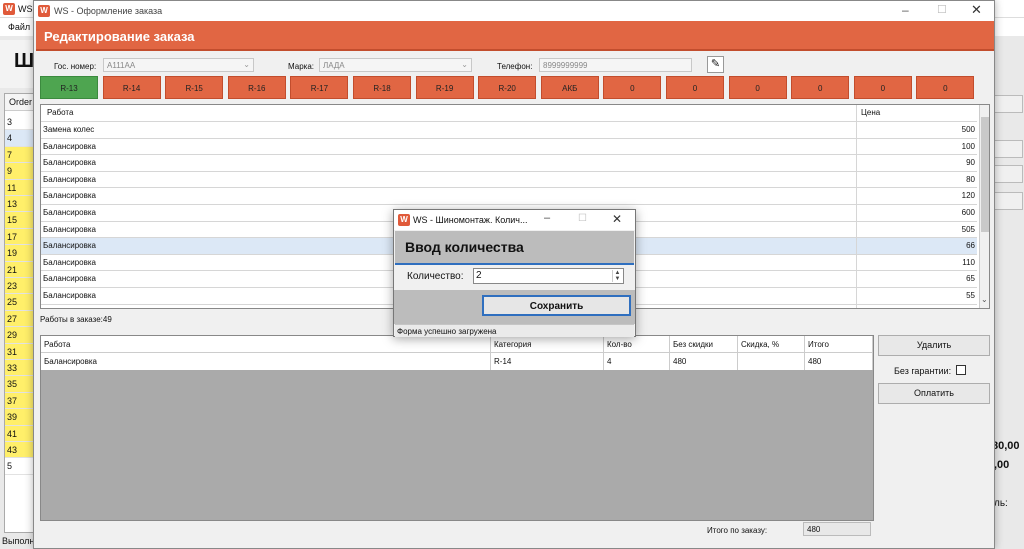 This screenshot has height=549, width=1024. Describe the element at coordinates (515, 36) in the screenshot. I see `window-header: Редактирование заказа` at that location.